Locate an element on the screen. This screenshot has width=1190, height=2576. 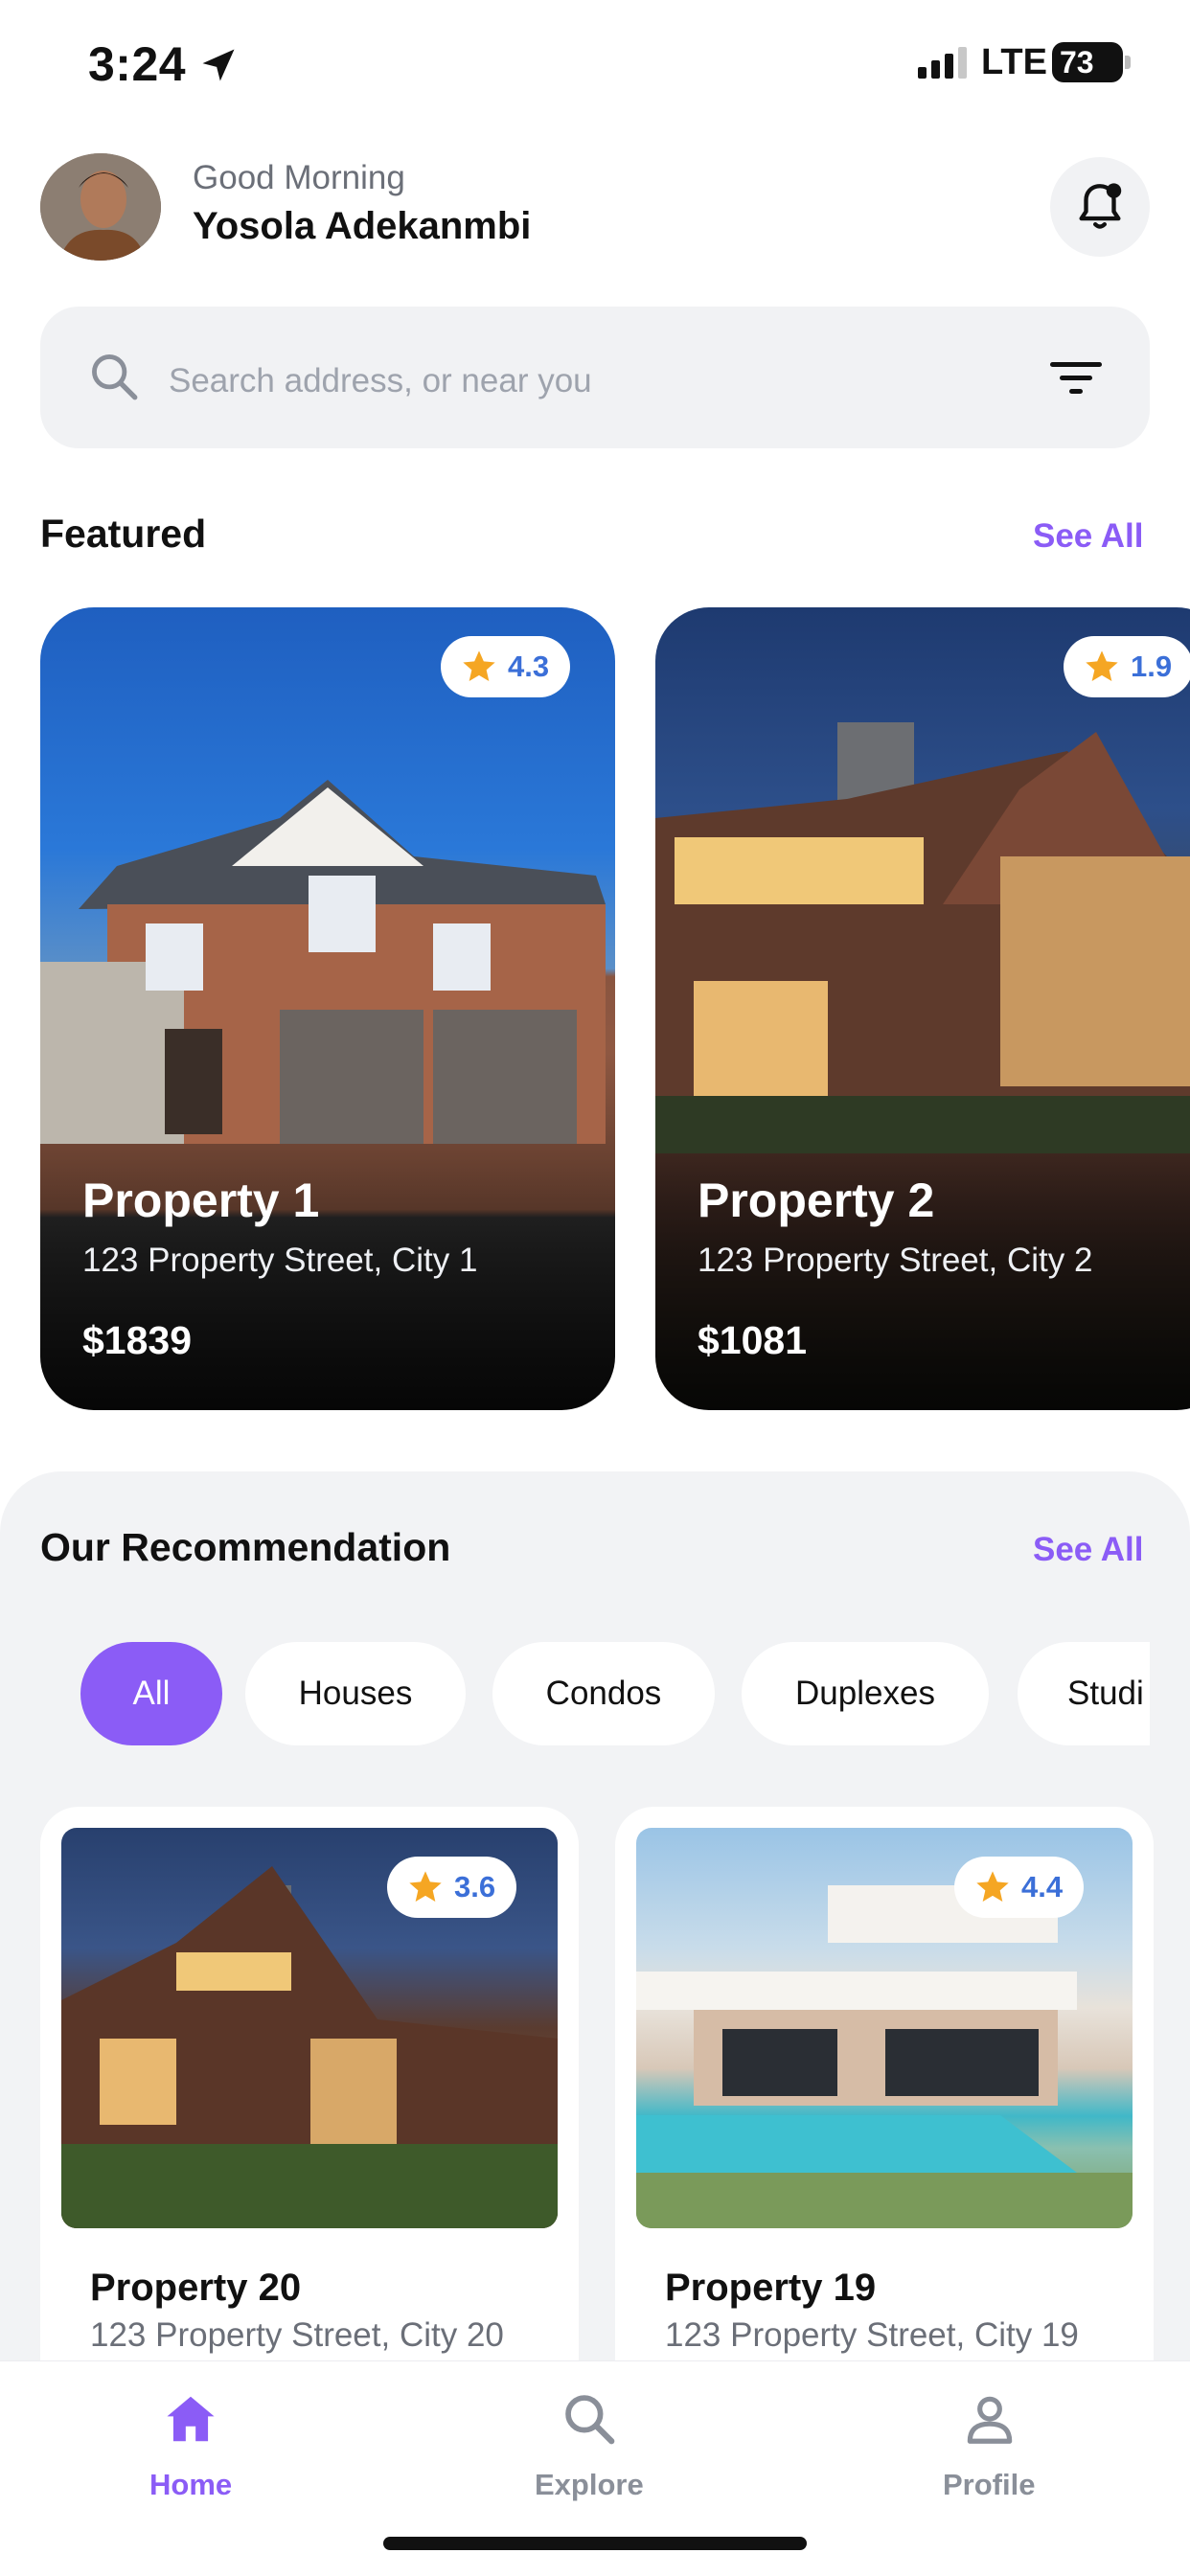
filter-chip-studios: Studi is located at coordinates (1084, 1693).